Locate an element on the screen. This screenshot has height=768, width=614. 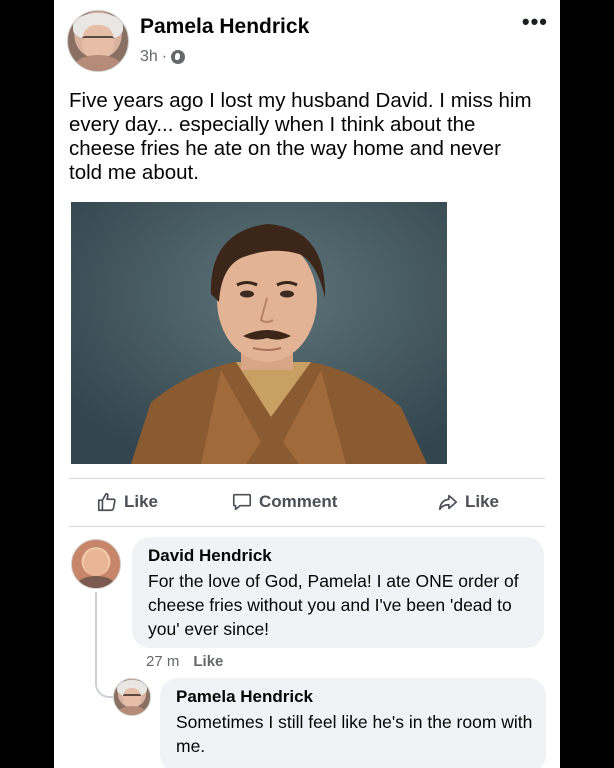
thumbs-up-icon is located at coordinates (106, 502).